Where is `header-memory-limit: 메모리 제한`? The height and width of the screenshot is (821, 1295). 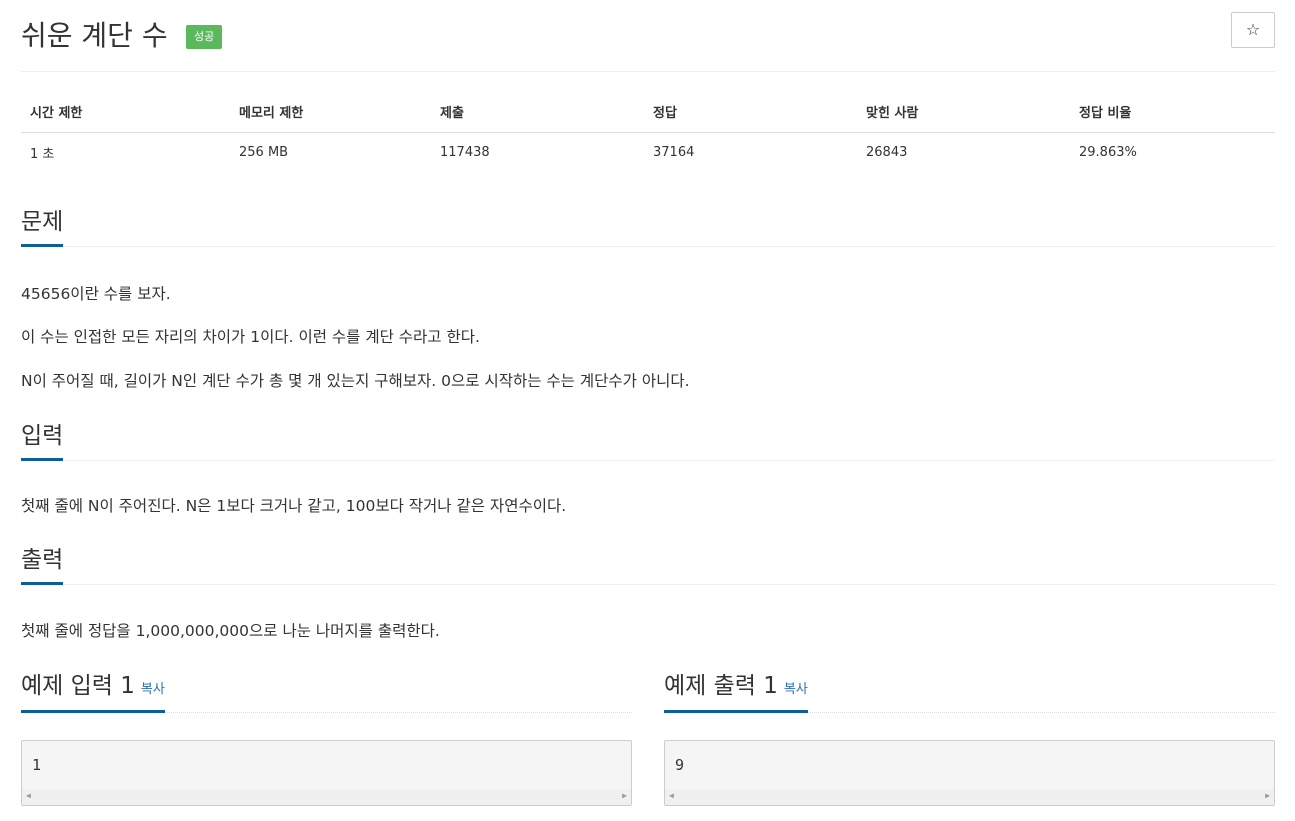 header-memory-limit: 메모리 제한 is located at coordinates (330, 112).